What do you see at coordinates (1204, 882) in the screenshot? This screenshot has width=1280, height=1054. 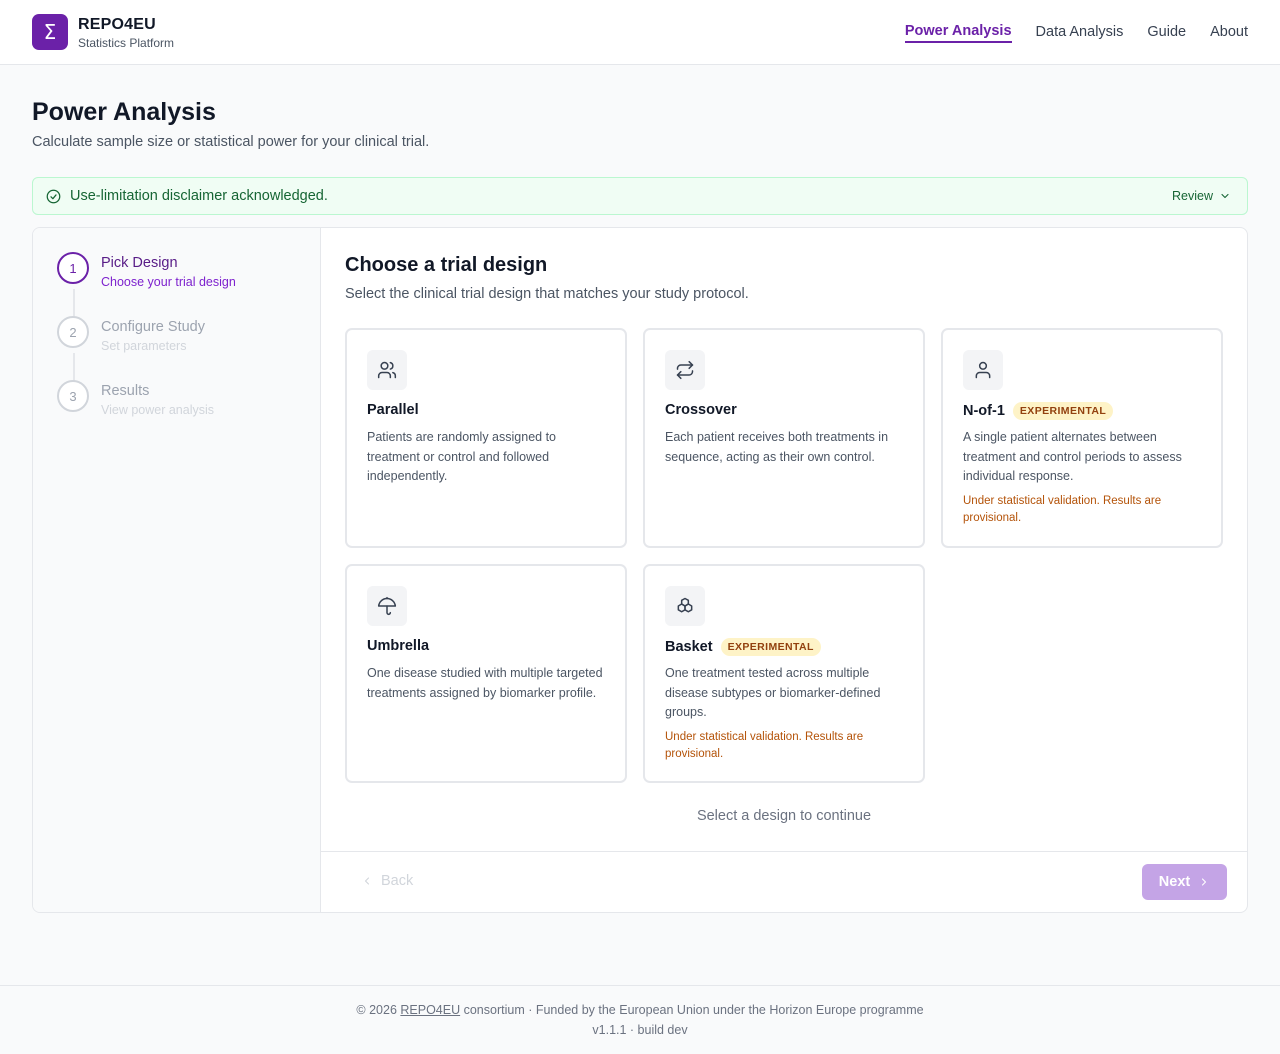 I see `chevron-right-icon` at bounding box center [1204, 882].